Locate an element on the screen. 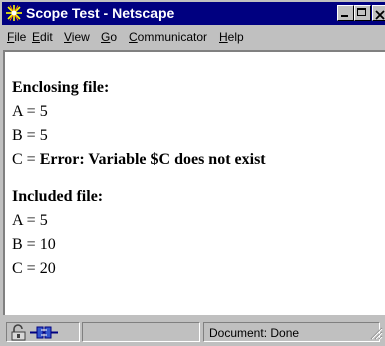 The image size is (385, 346). enclosing-heading: Enclosing file: is located at coordinates (61, 87).